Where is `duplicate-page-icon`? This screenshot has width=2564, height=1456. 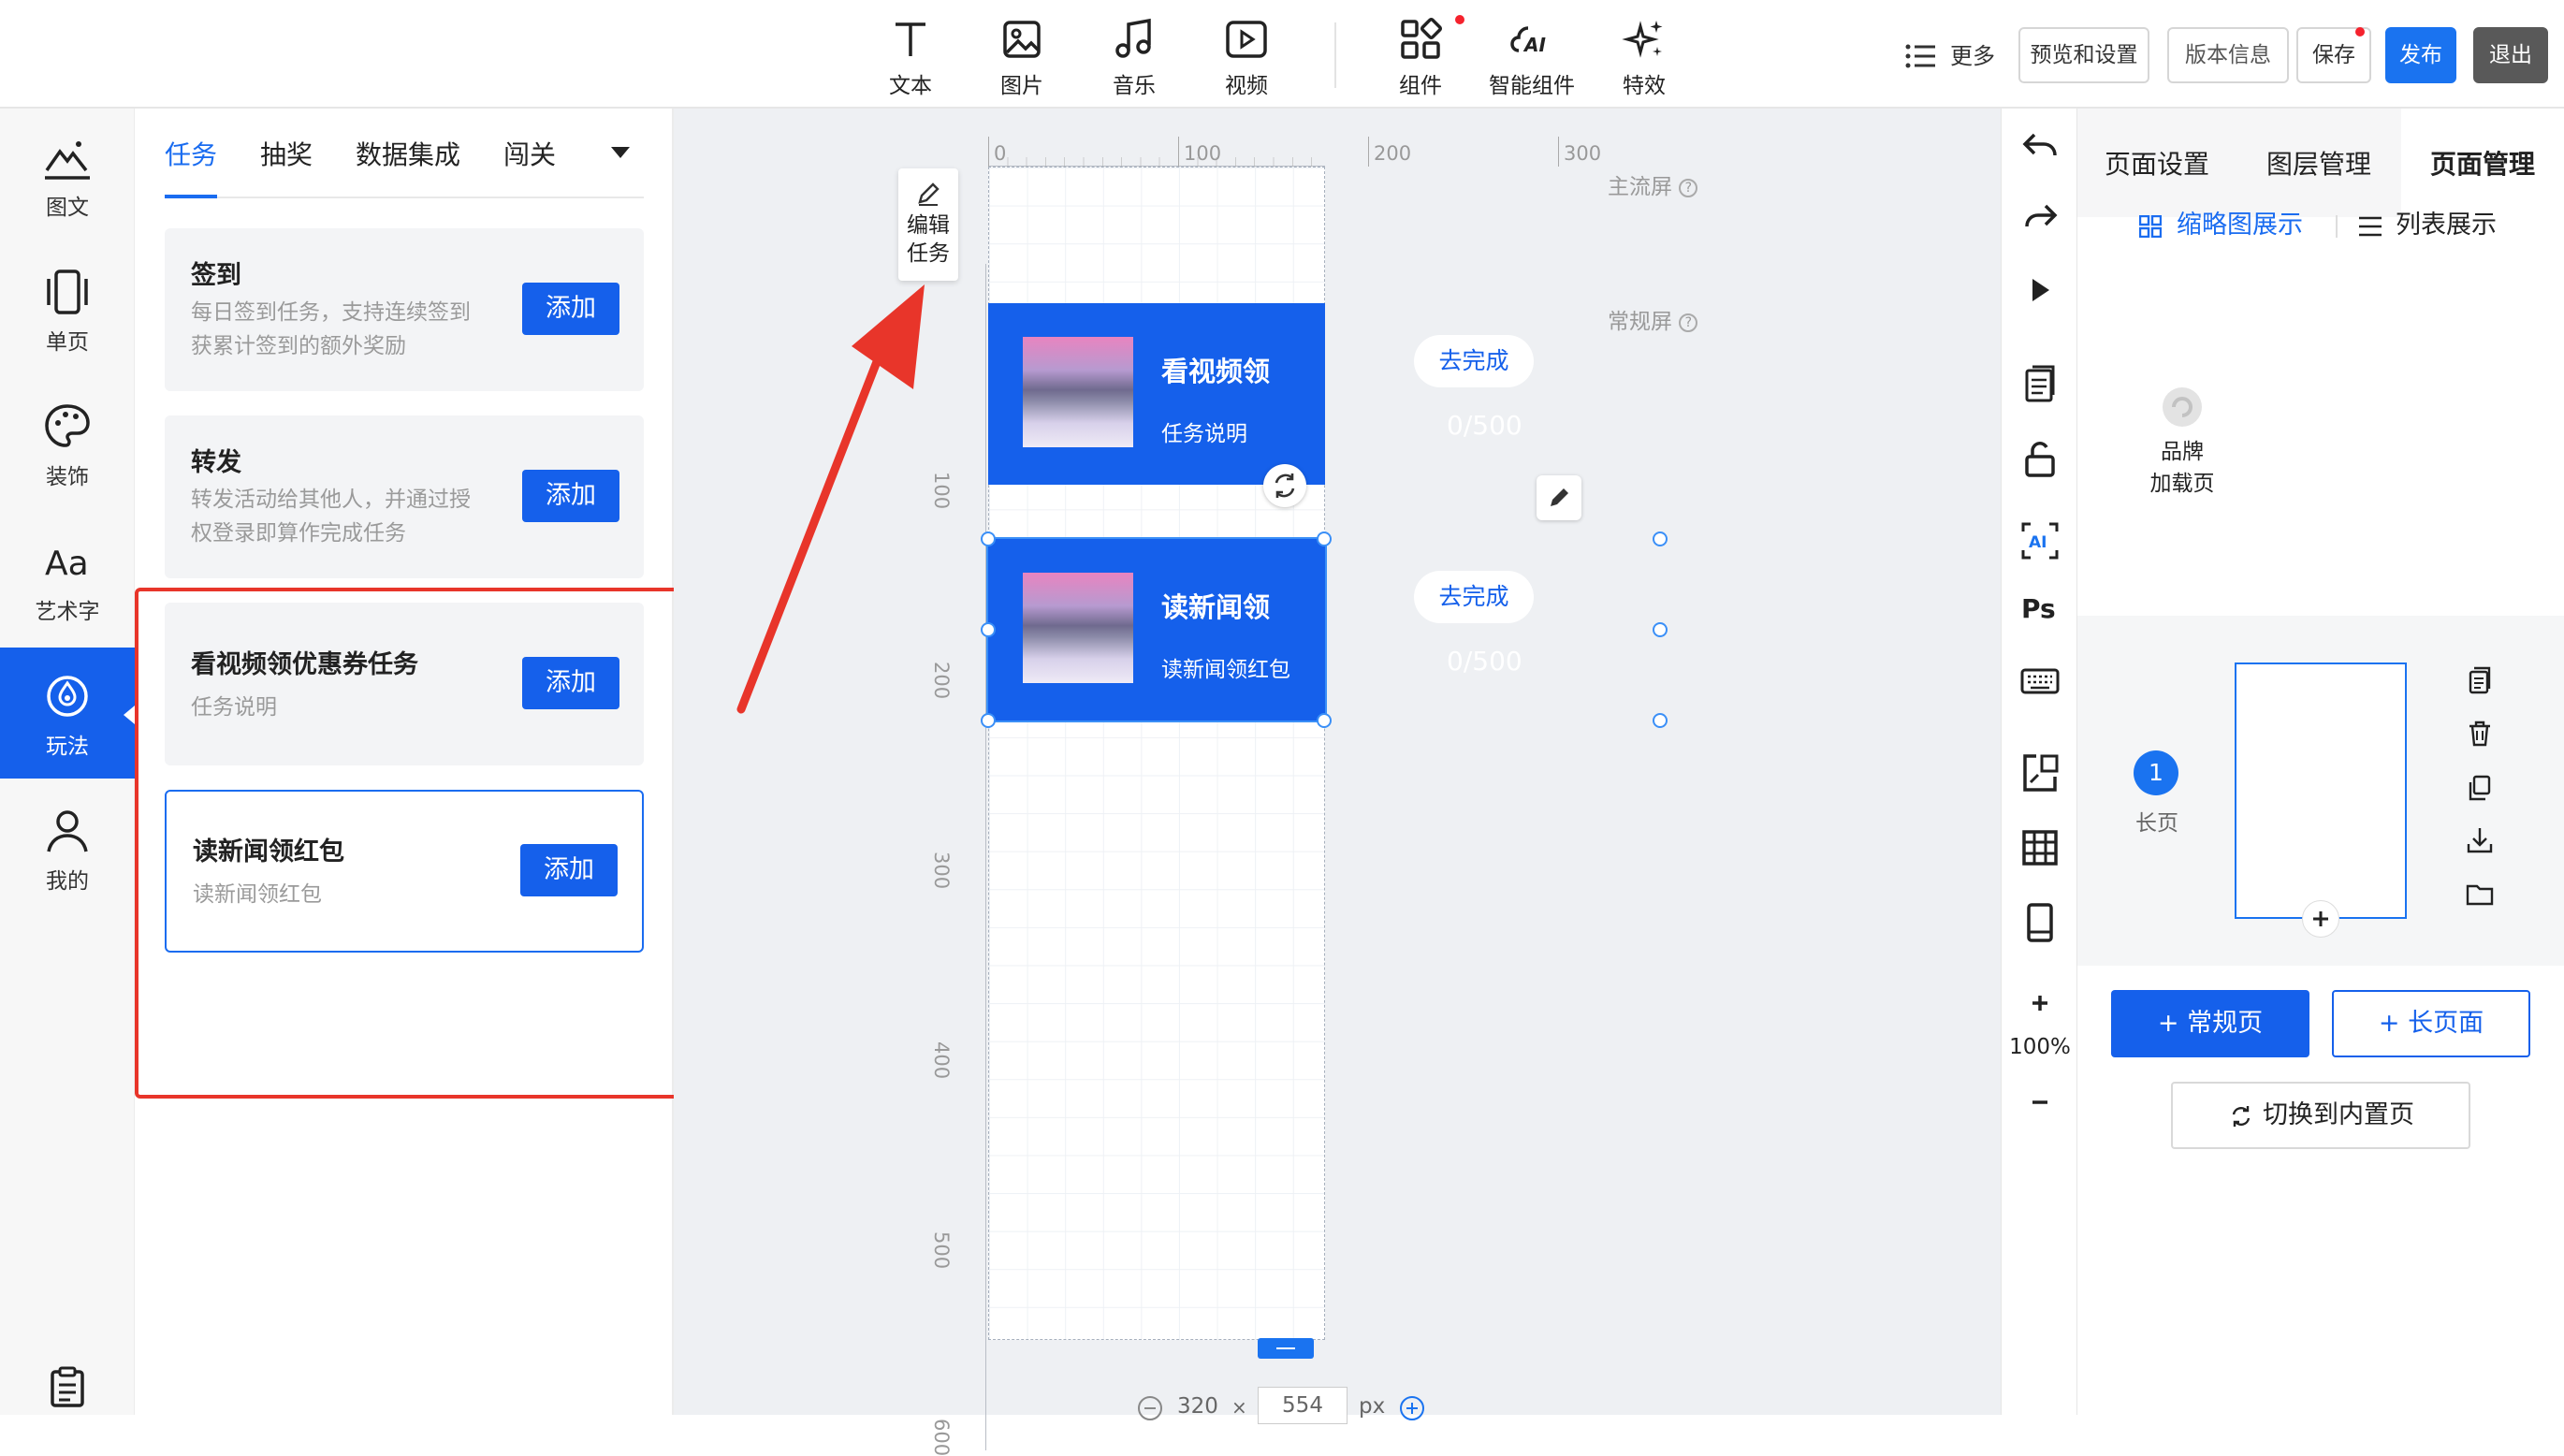
duplicate-page-icon is located at coordinates (2480, 681).